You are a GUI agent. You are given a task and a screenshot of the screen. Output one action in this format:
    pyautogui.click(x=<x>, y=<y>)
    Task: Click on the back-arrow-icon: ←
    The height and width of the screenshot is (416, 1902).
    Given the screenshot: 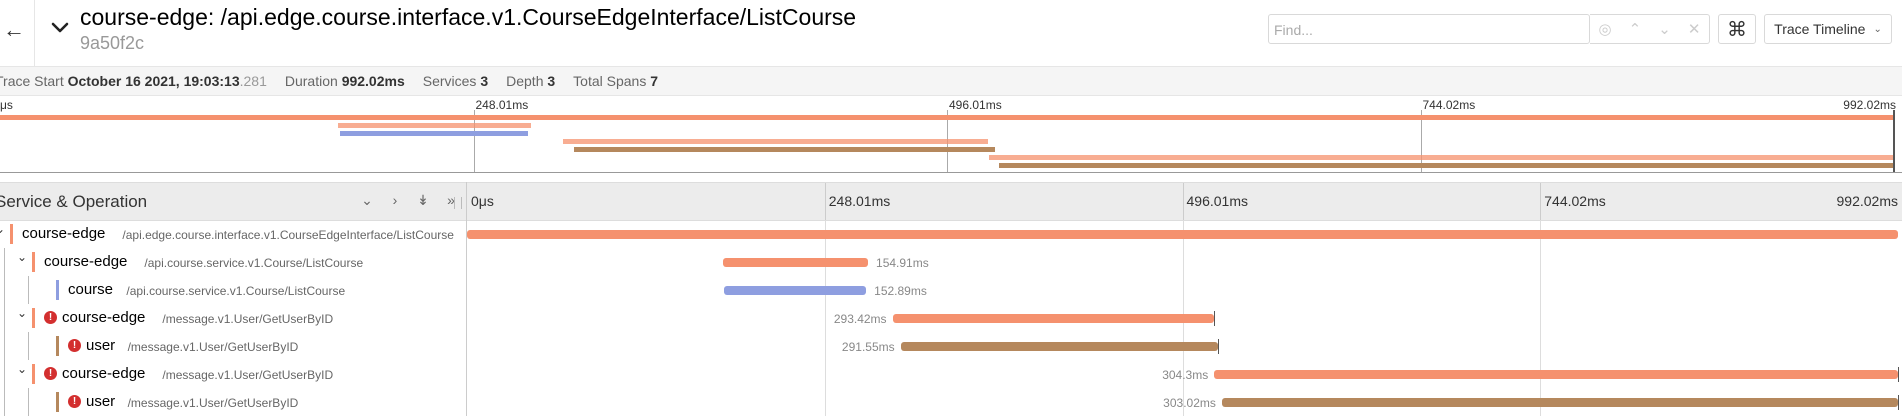 What is the action you would take?
    pyautogui.click(x=14, y=30)
    